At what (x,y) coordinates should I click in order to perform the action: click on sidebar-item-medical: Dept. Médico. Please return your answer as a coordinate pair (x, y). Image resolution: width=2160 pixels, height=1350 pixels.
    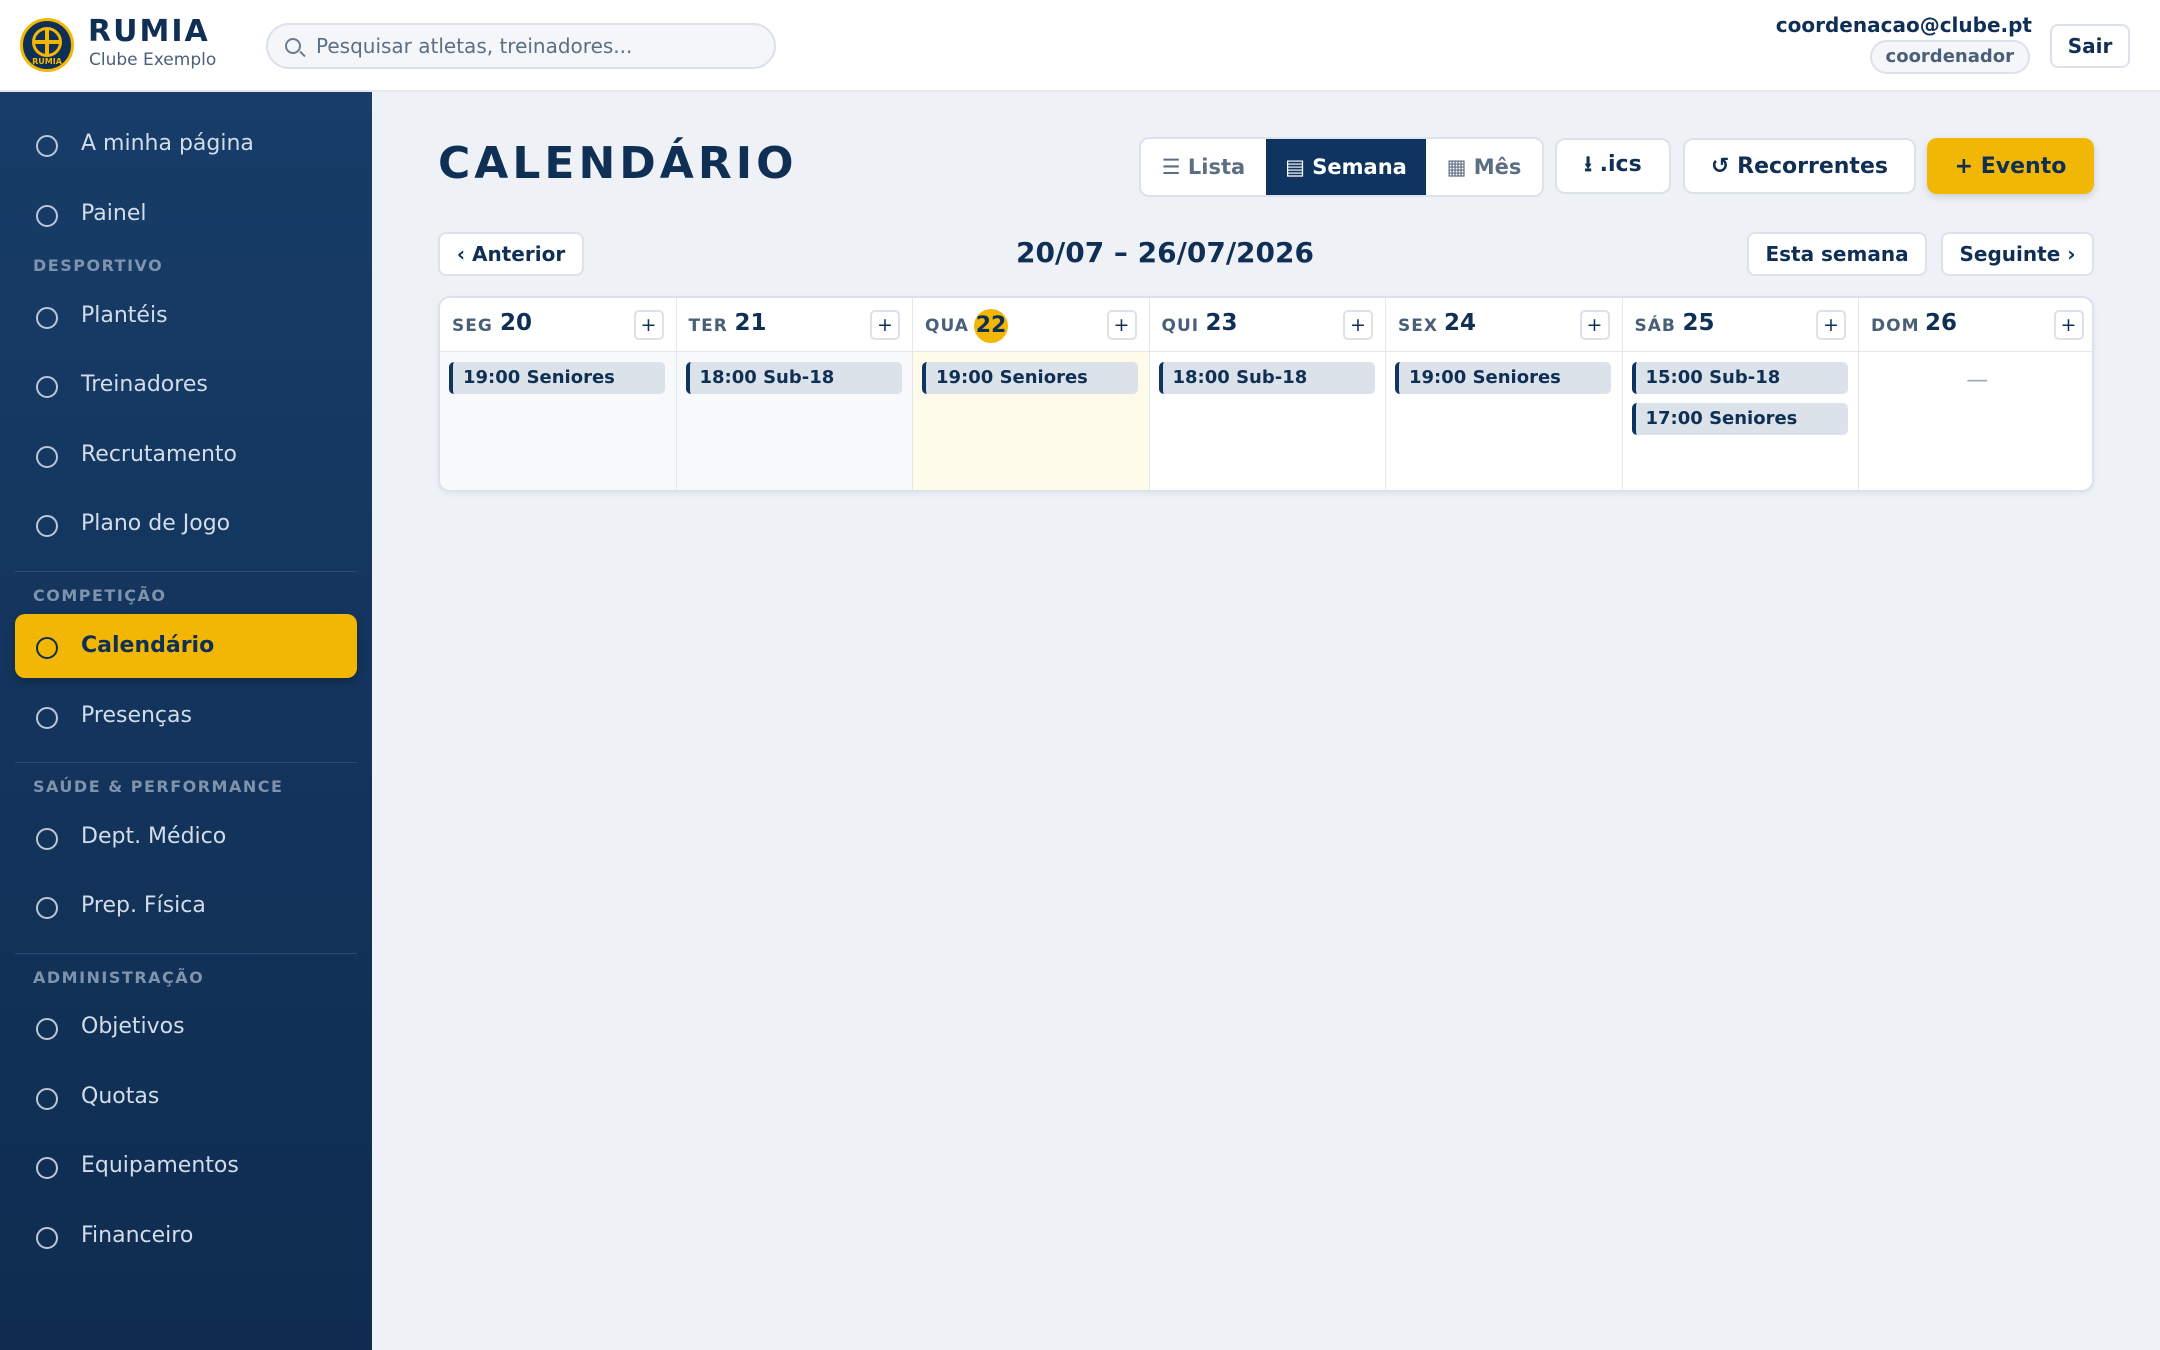
    Looking at the image, I should click on (186, 837).